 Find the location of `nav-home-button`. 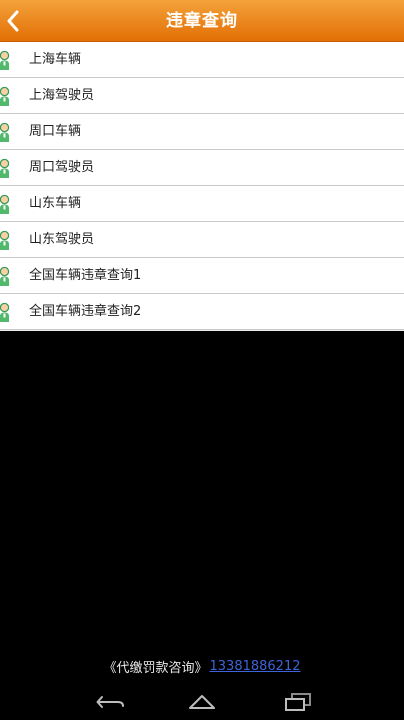

nav-home-button is located at coordinates (202, 702).